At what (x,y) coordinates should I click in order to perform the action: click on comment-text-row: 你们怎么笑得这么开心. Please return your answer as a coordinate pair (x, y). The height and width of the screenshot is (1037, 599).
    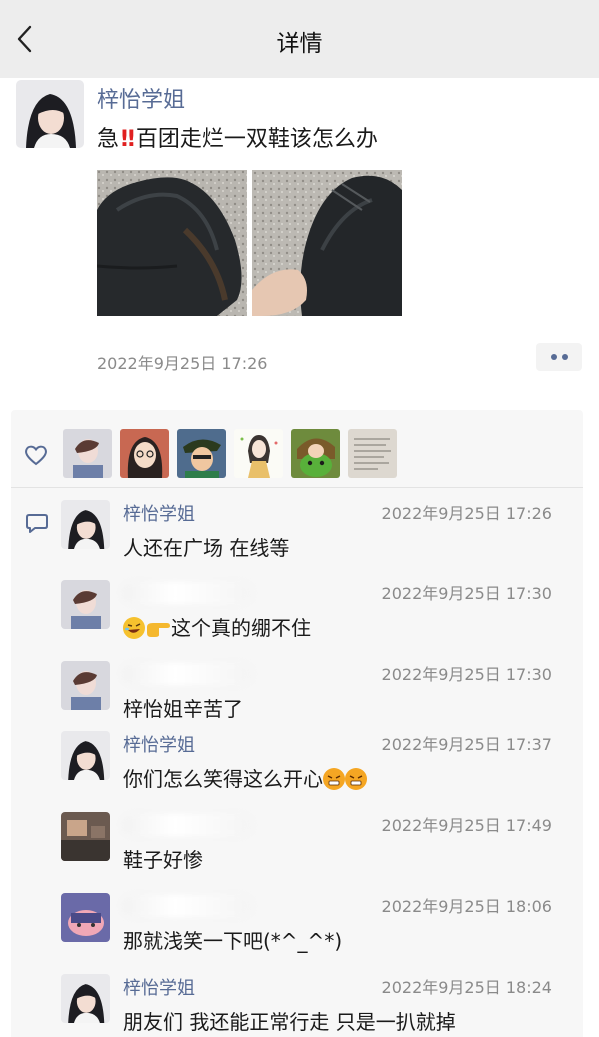
    Looking at the image, I should click on (245, 777).